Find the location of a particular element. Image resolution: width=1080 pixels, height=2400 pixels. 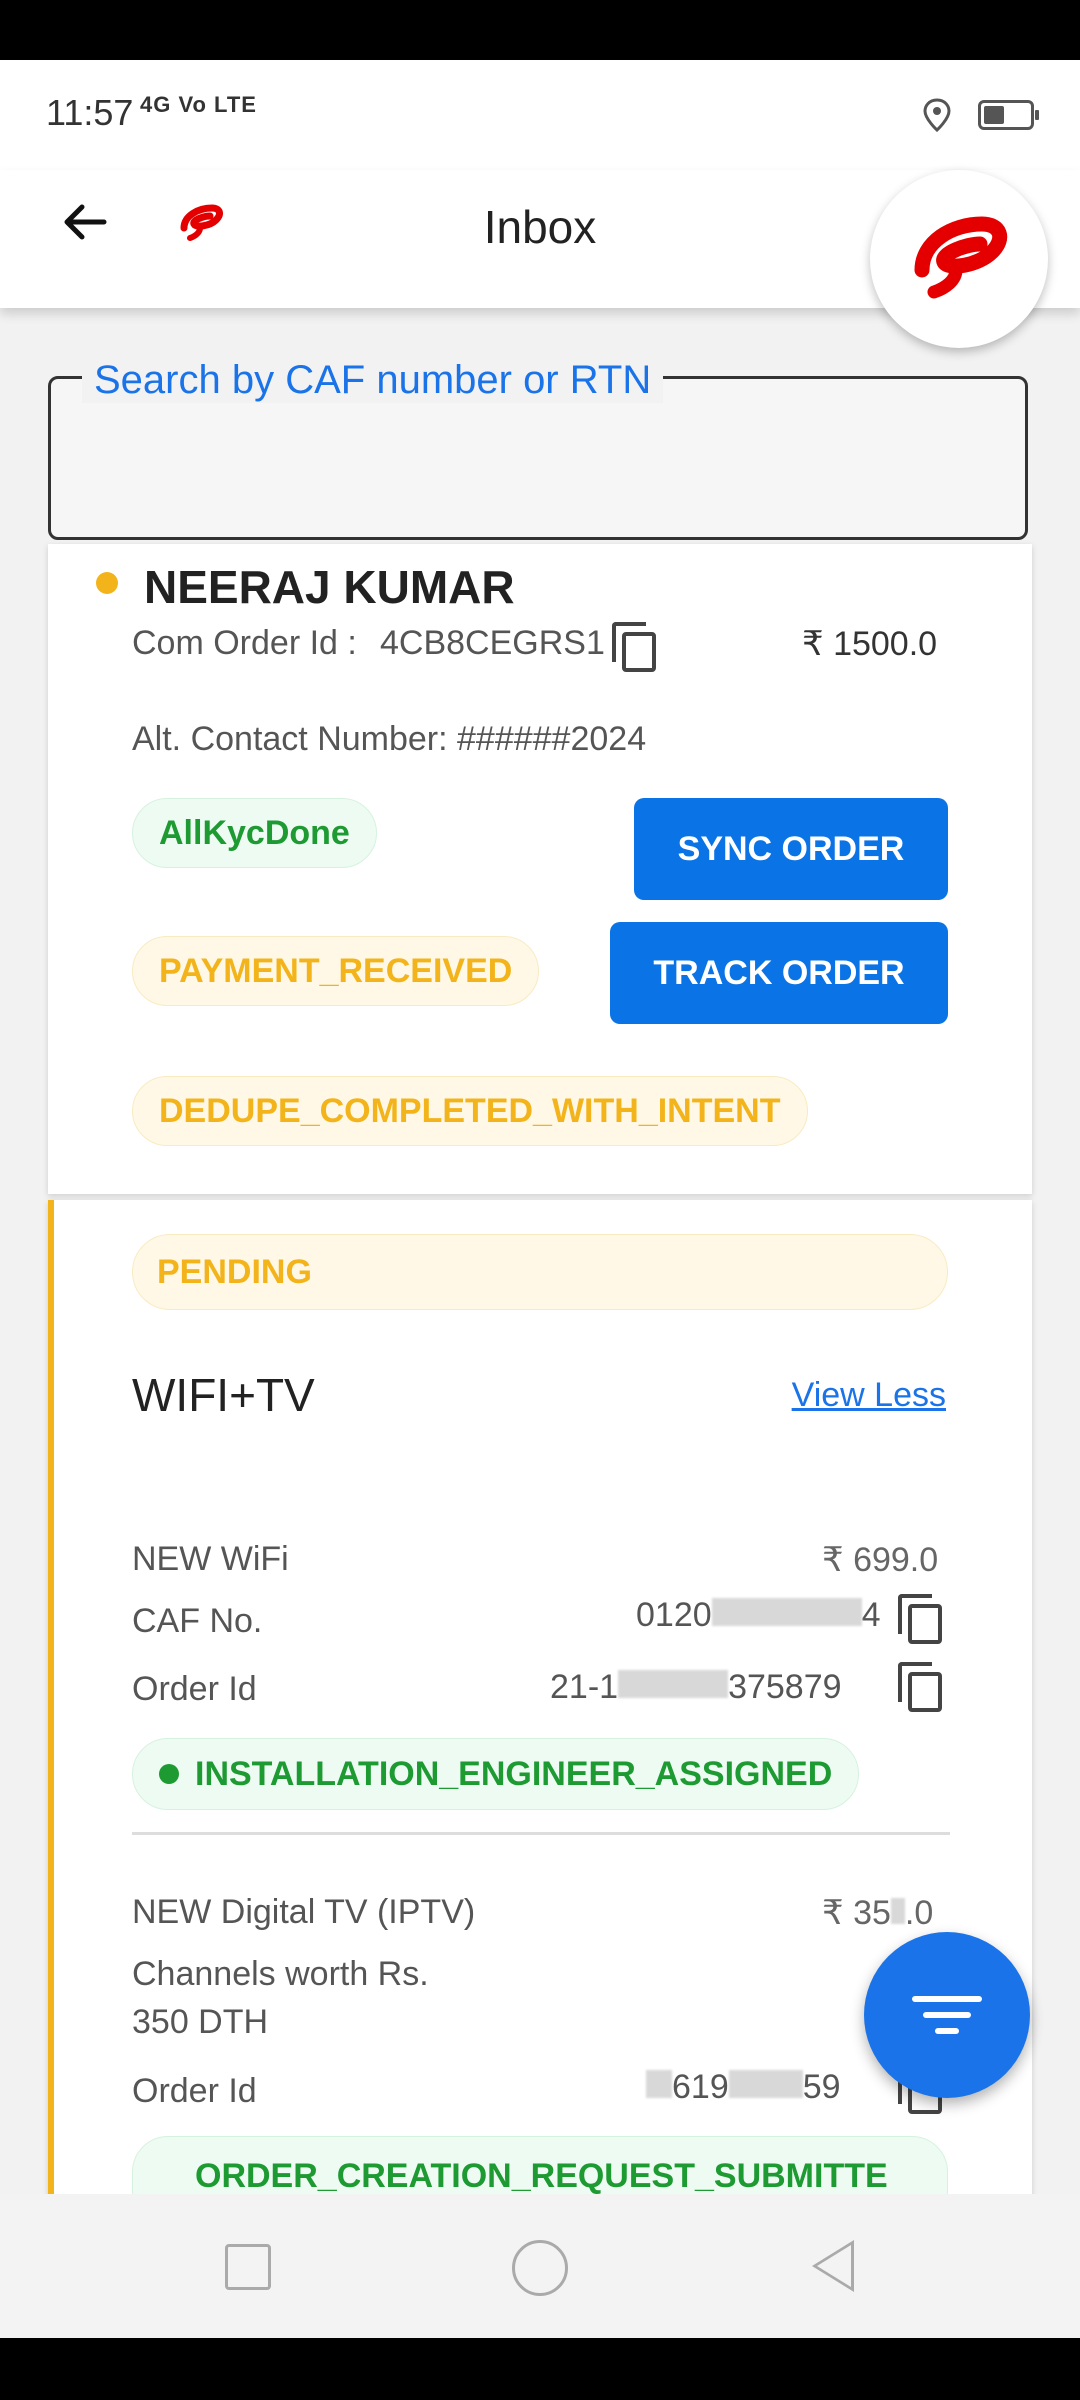

item2-status: ORDER_CREATION_REQUEST_SUBMITTE is located at coordinates (541, 2176).